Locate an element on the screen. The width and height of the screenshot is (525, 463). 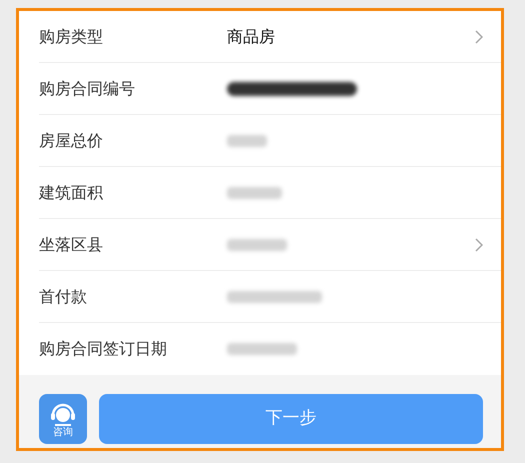
consult-button: 咨询 is located at coordinates (63, 419).